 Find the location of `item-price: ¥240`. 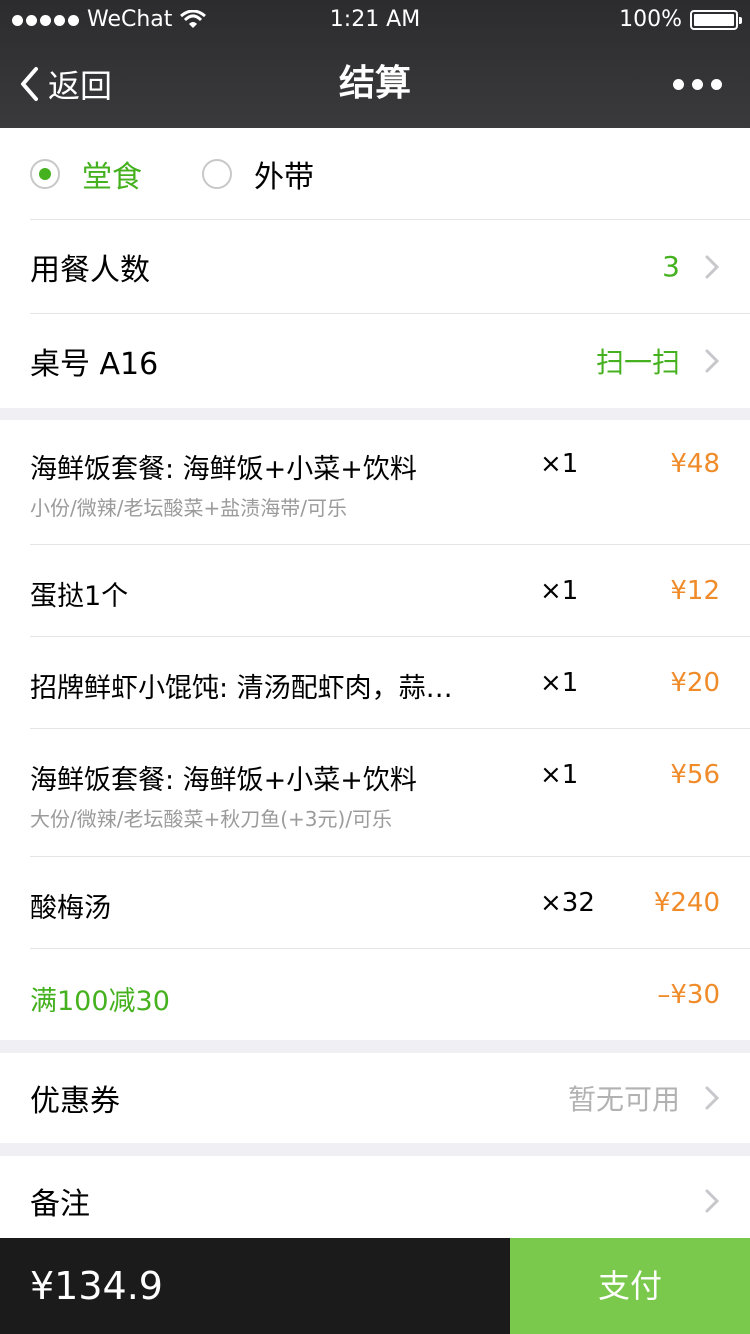

item-price: ¥240 is located at coordinates (686, 903).